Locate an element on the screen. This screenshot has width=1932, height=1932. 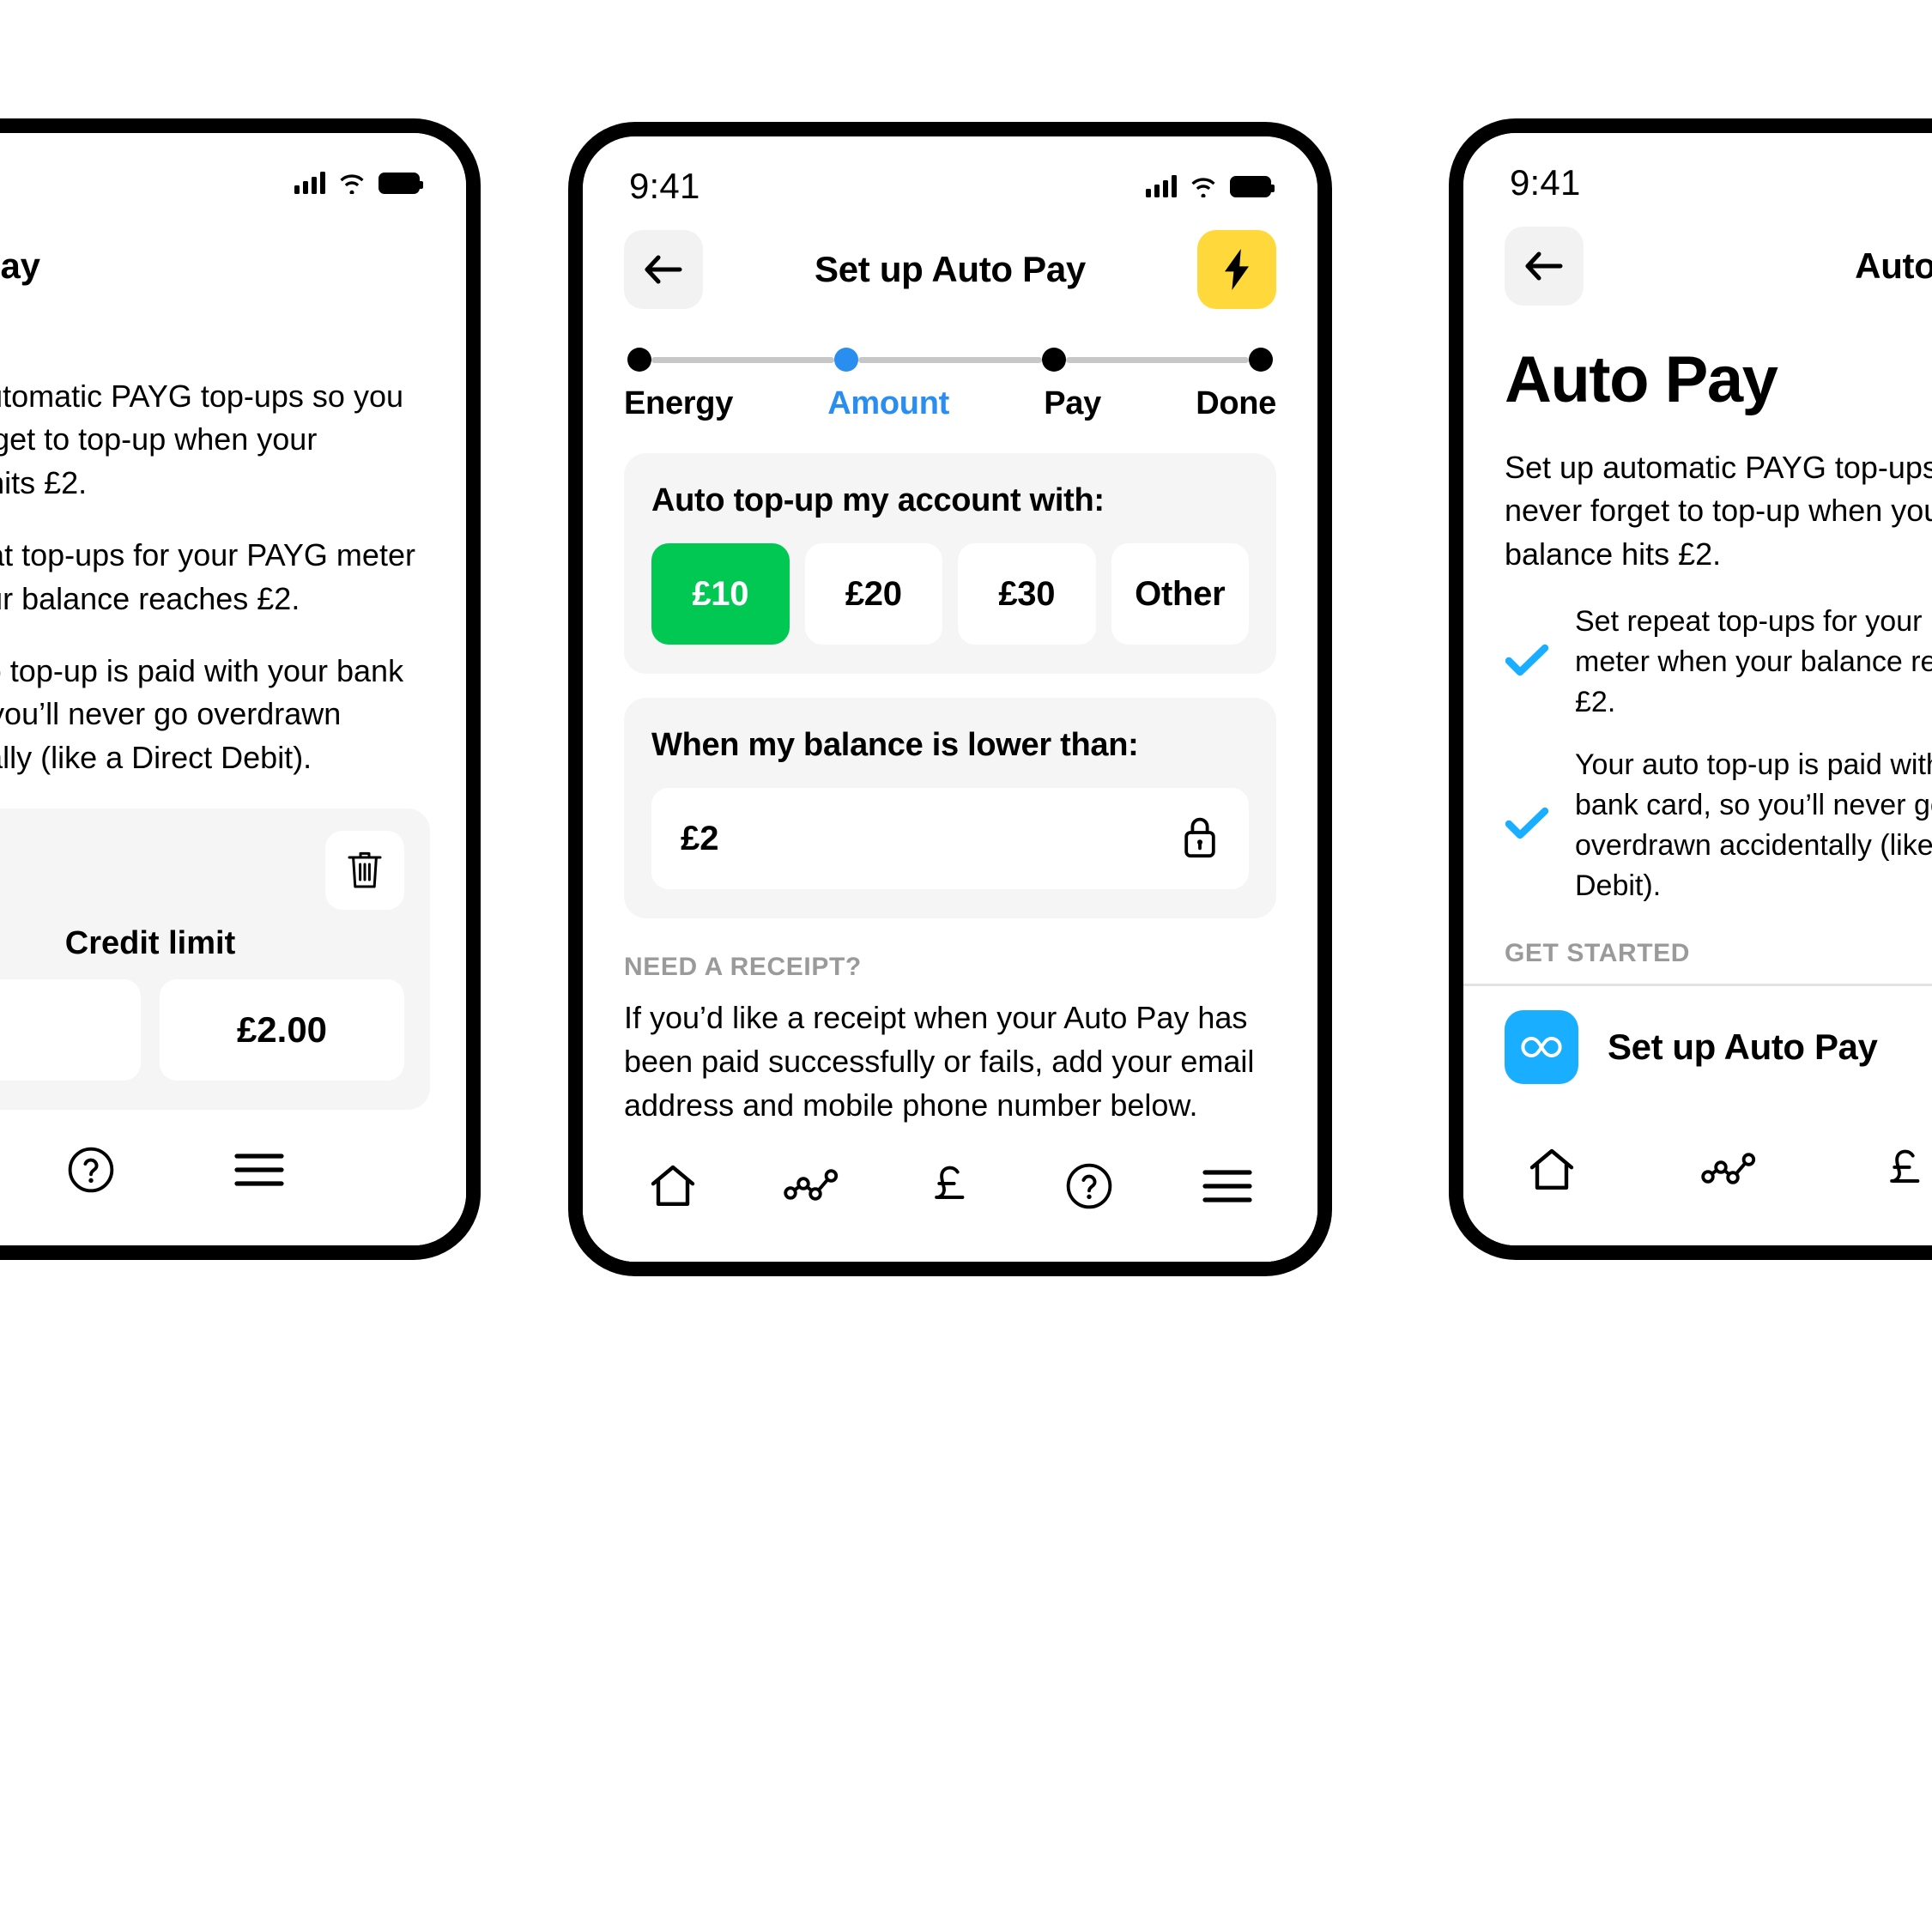
amount-option-other: Other is located at coordinates (1180, 594).